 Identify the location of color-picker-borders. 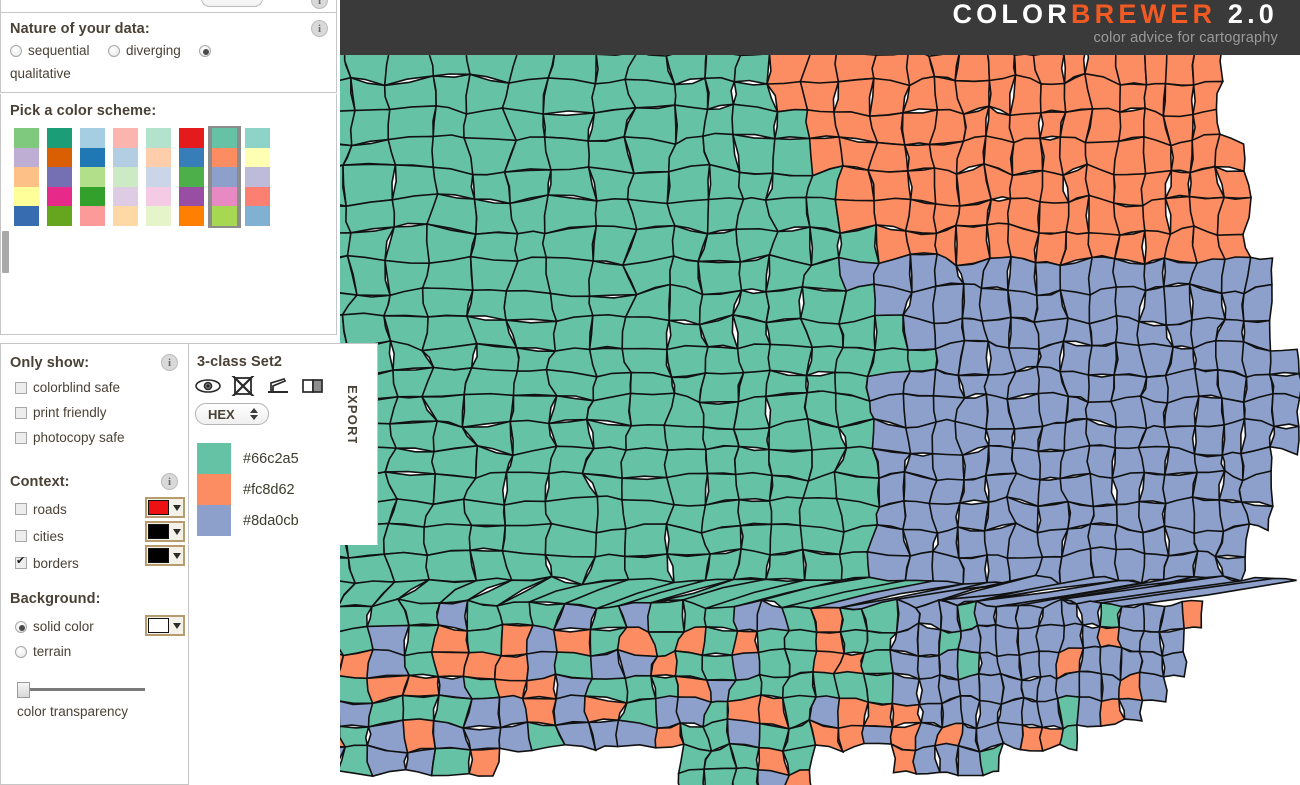
(165, 555).